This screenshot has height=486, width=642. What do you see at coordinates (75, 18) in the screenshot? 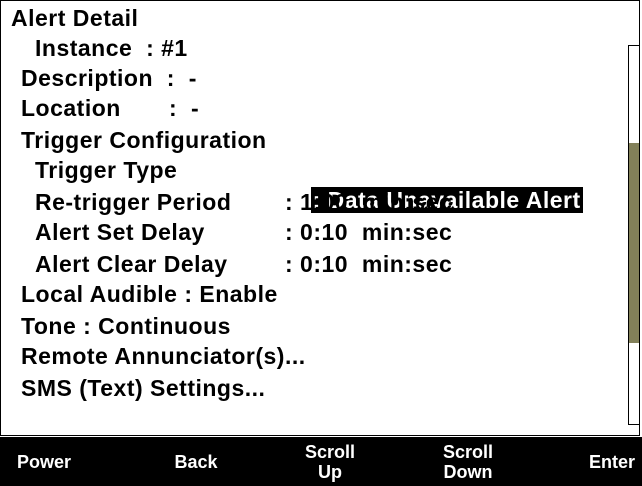
I see `page-title: Alert Detail` at bounding box center [75, 18].